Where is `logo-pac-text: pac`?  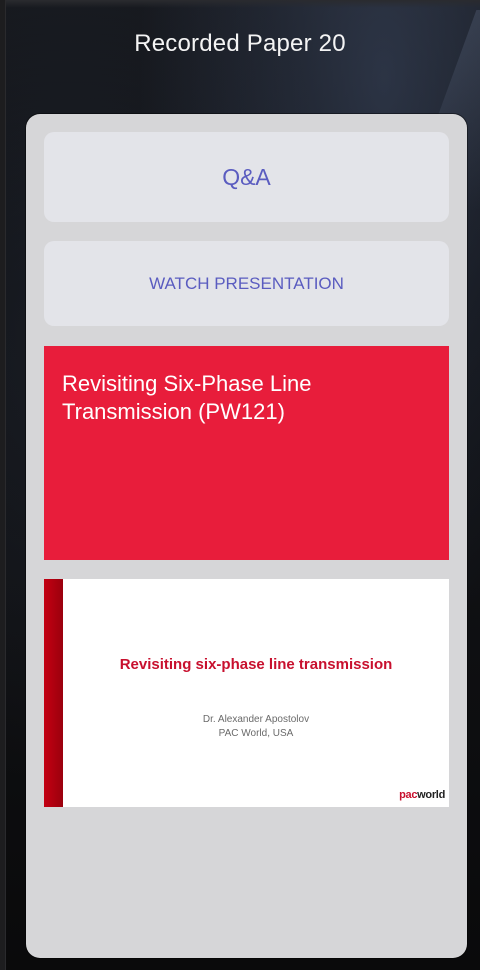
logo-pac-text: pac is located at coordinates (408, 795).